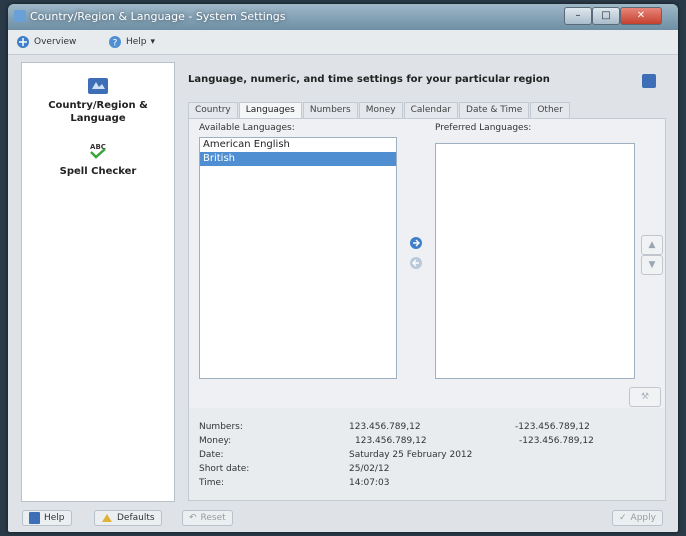 The width and height of the screenshot is (686, 536). Describe the element at coordinates (98, 112) in the screenshot. I see `sidebar-item-label: Country/Region & Language` at that location.